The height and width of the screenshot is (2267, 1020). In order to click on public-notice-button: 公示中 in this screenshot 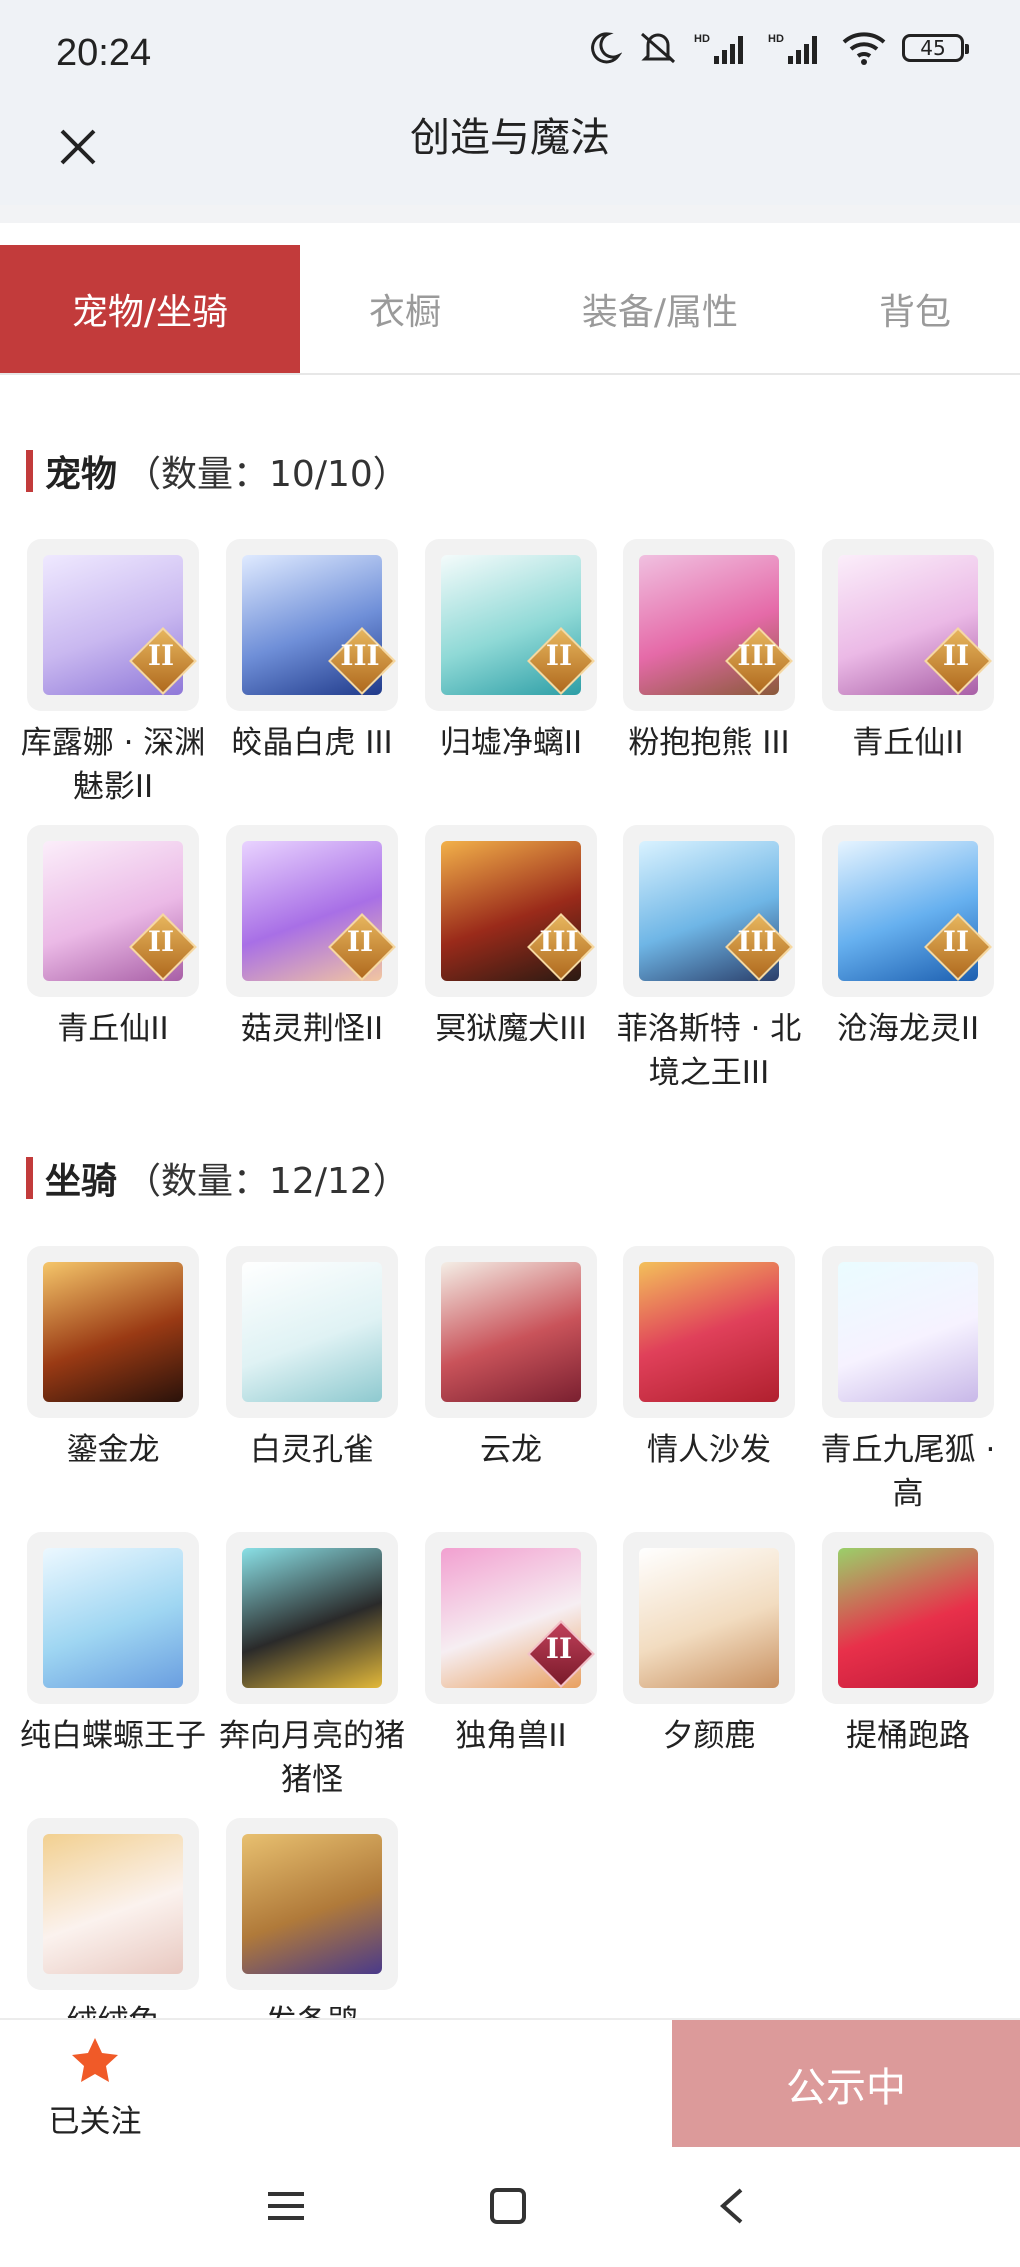, I will do `click(846, 2083)`.